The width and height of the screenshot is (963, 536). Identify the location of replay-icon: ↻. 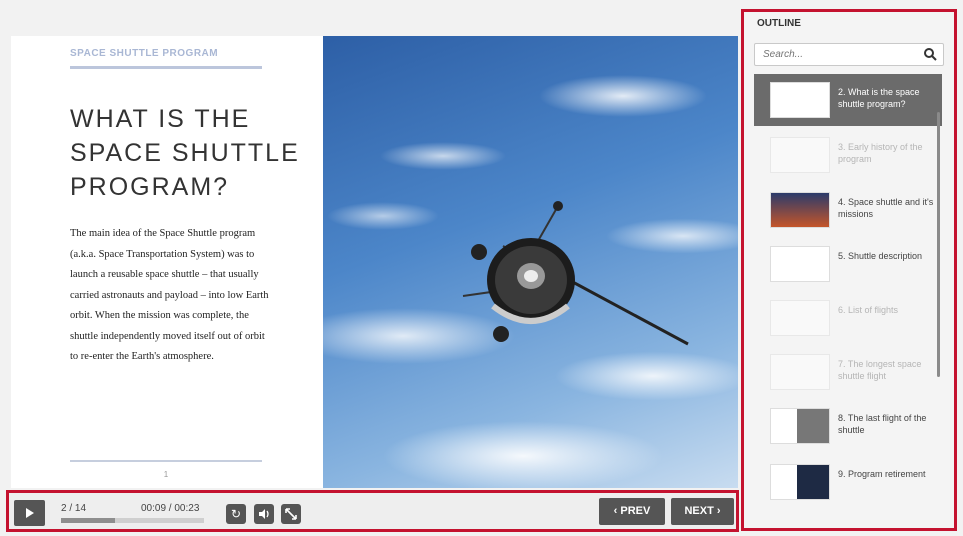
(236, 514).